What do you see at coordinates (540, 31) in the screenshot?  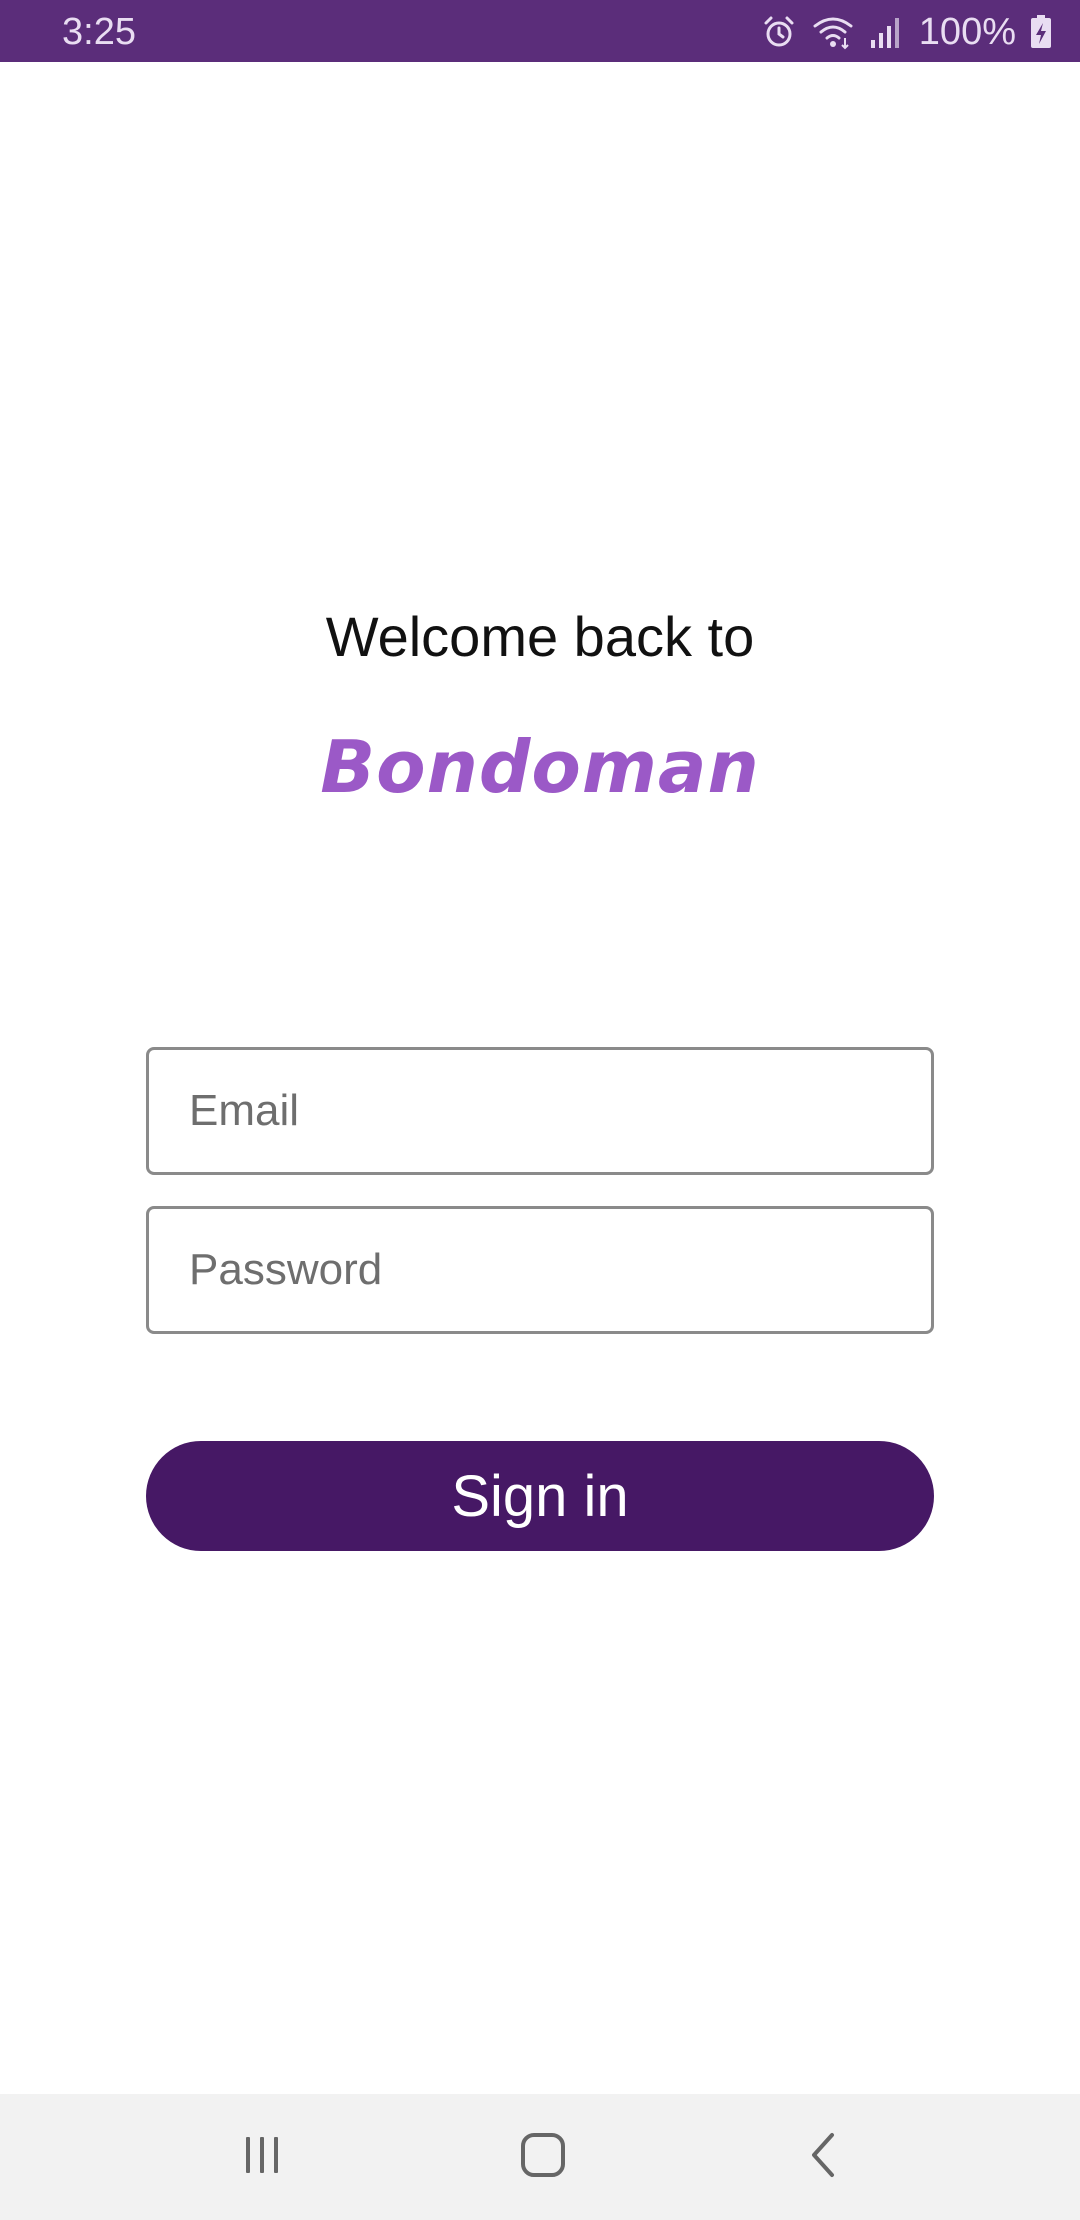 I see `status-bar: 3:25 100%` at bounding box center [540, 31].